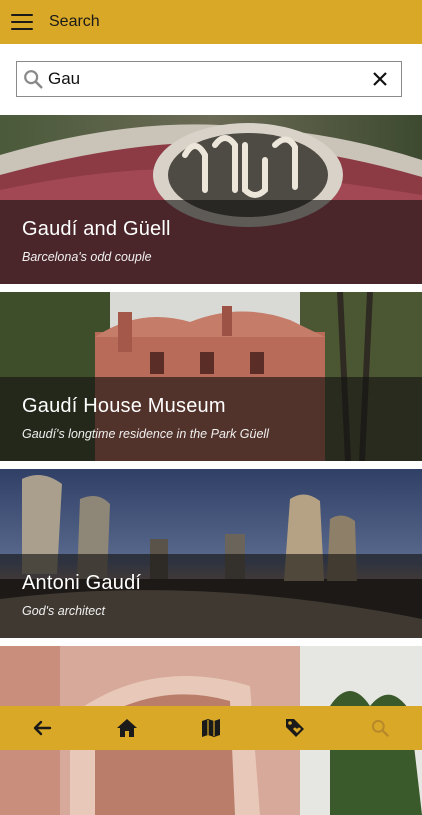 This screenshot has width=422, height=815. I want to click on nav-tags-button, so click(295, 728).